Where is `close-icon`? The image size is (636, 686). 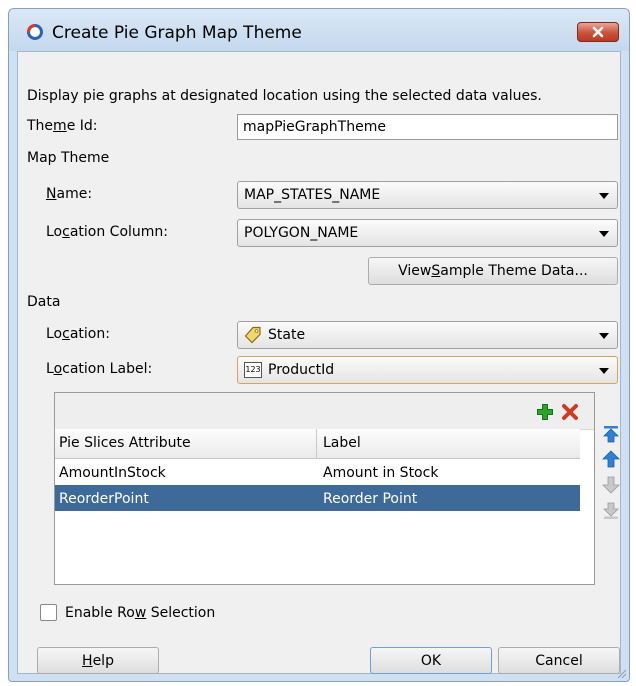 close-icon is located at coordinates (598, 32).